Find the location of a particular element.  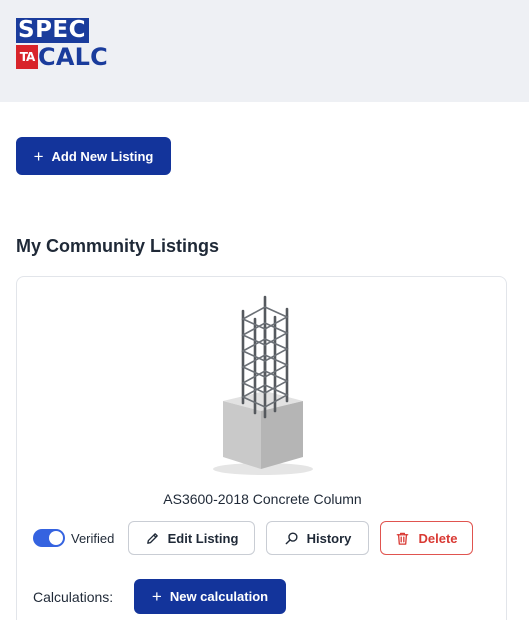

spectacalc-logo: SPEC TA CALC is located at coordinates (64, 44).